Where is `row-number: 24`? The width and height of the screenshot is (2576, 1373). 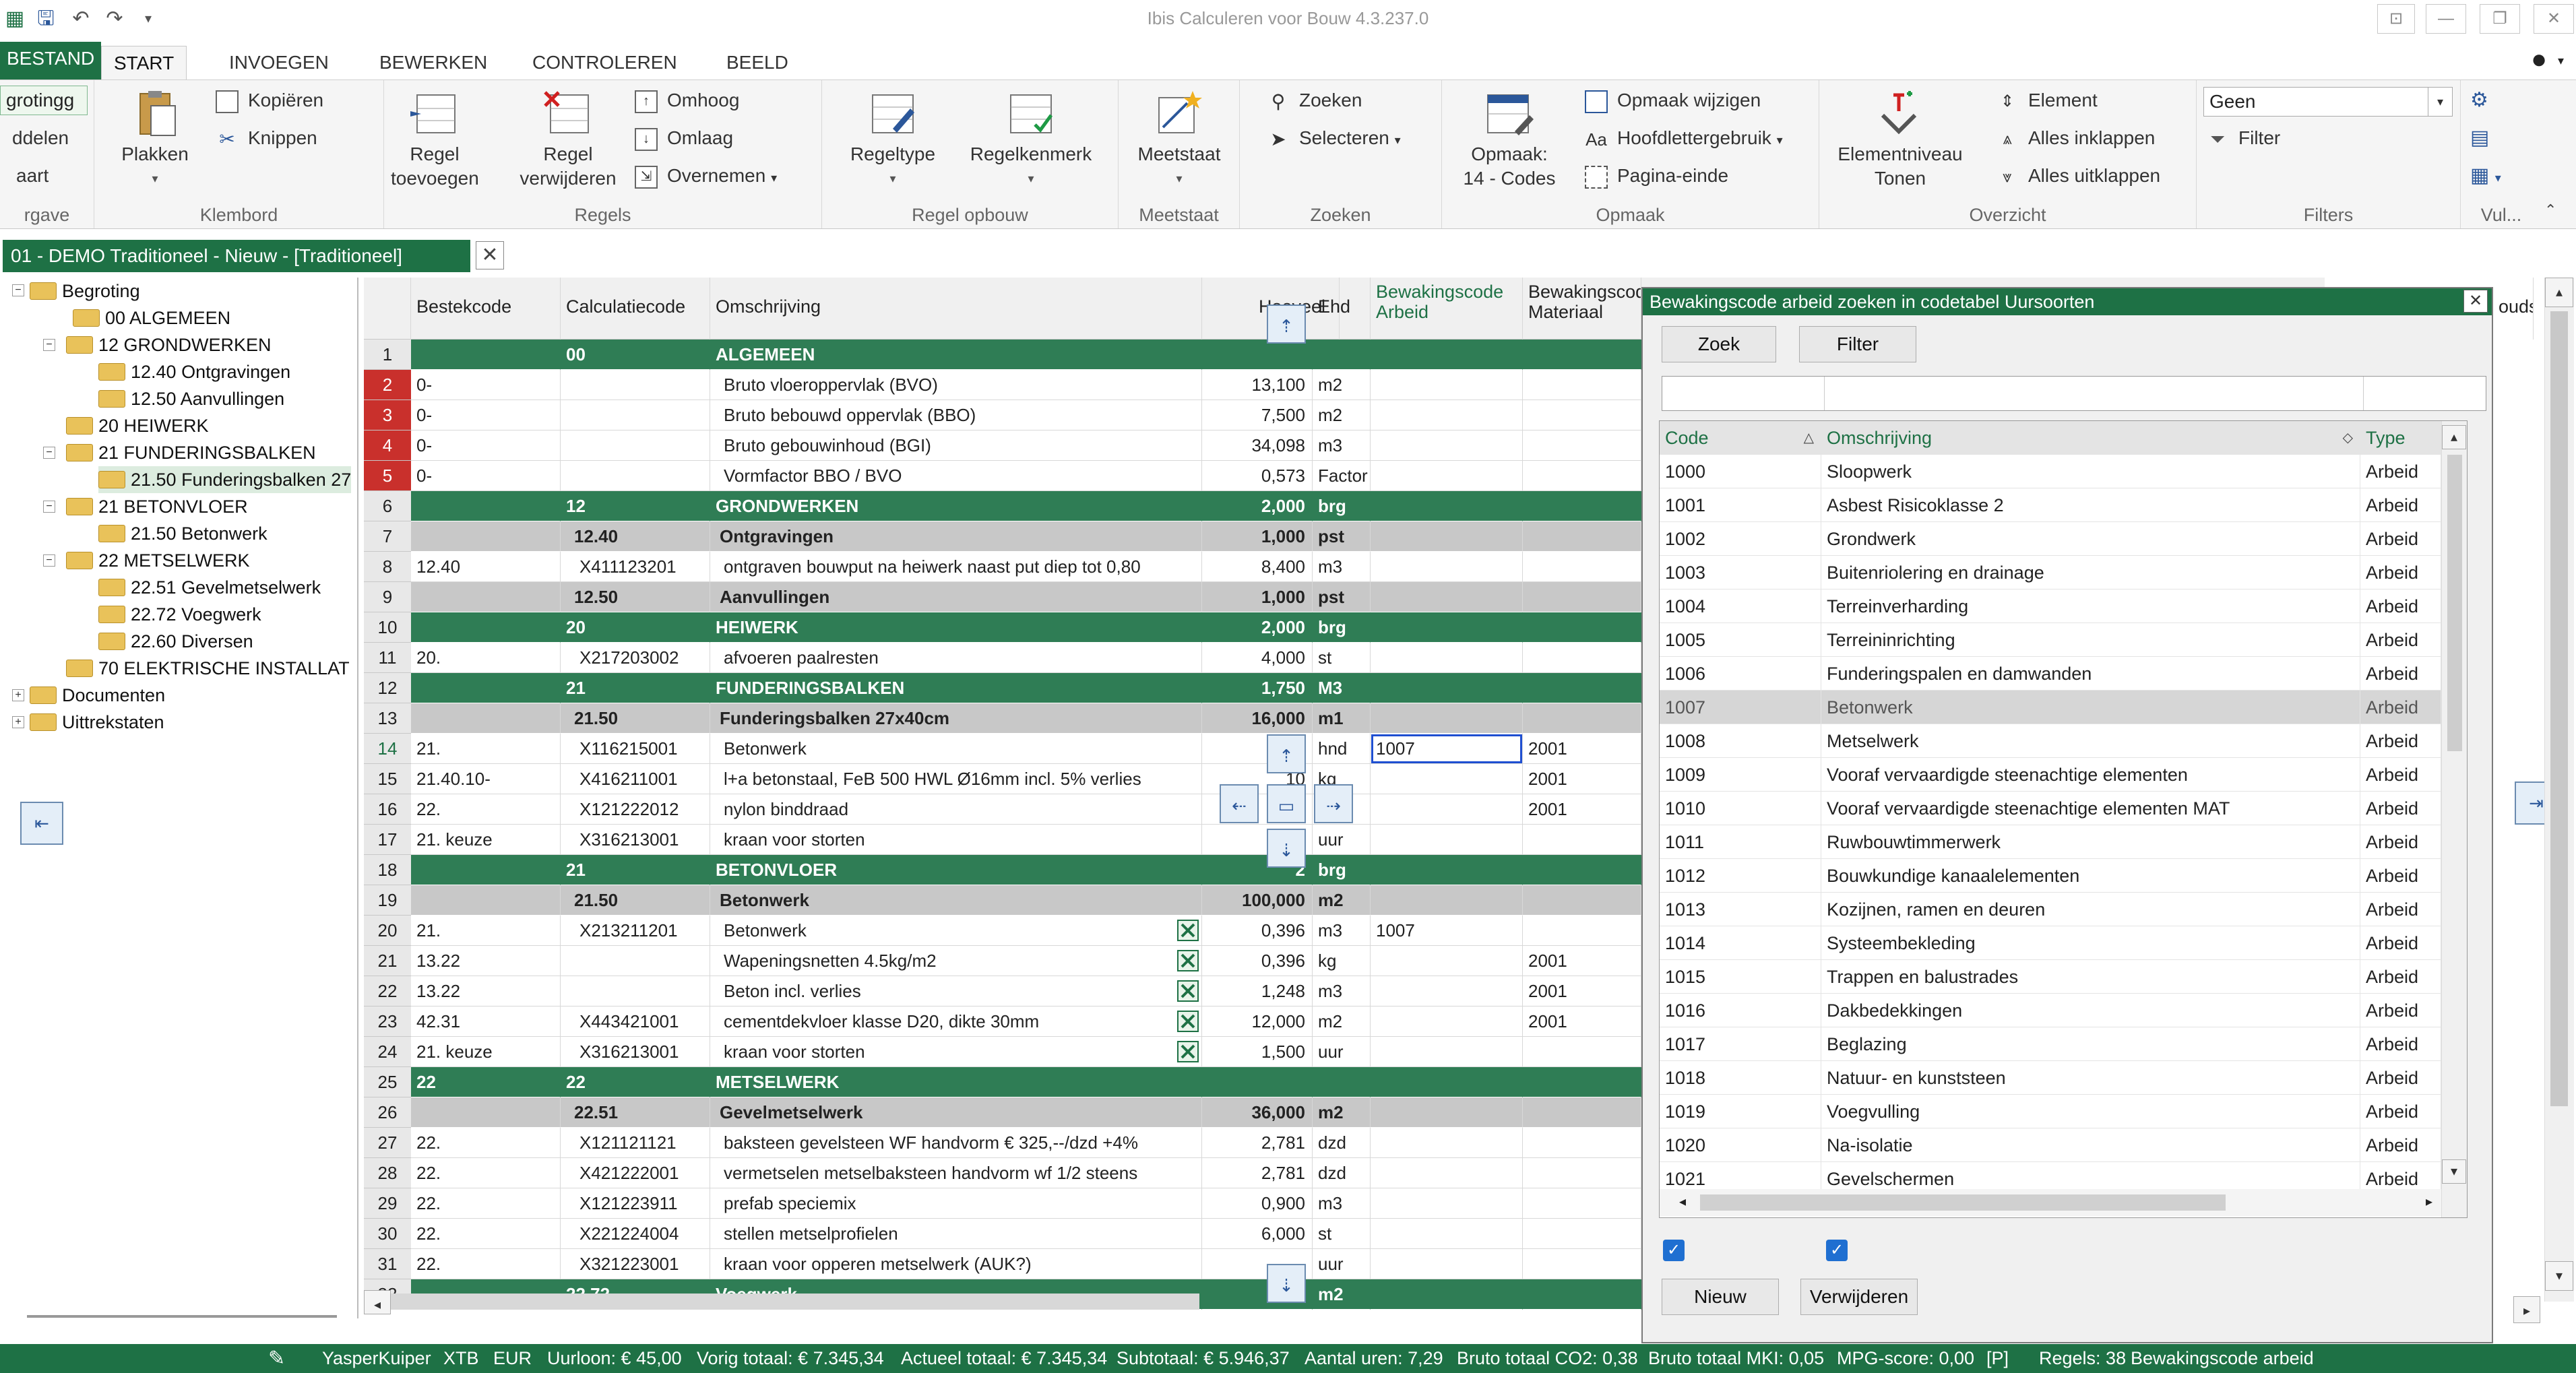
row-number: 24 is located at coordinates (387, 1052).